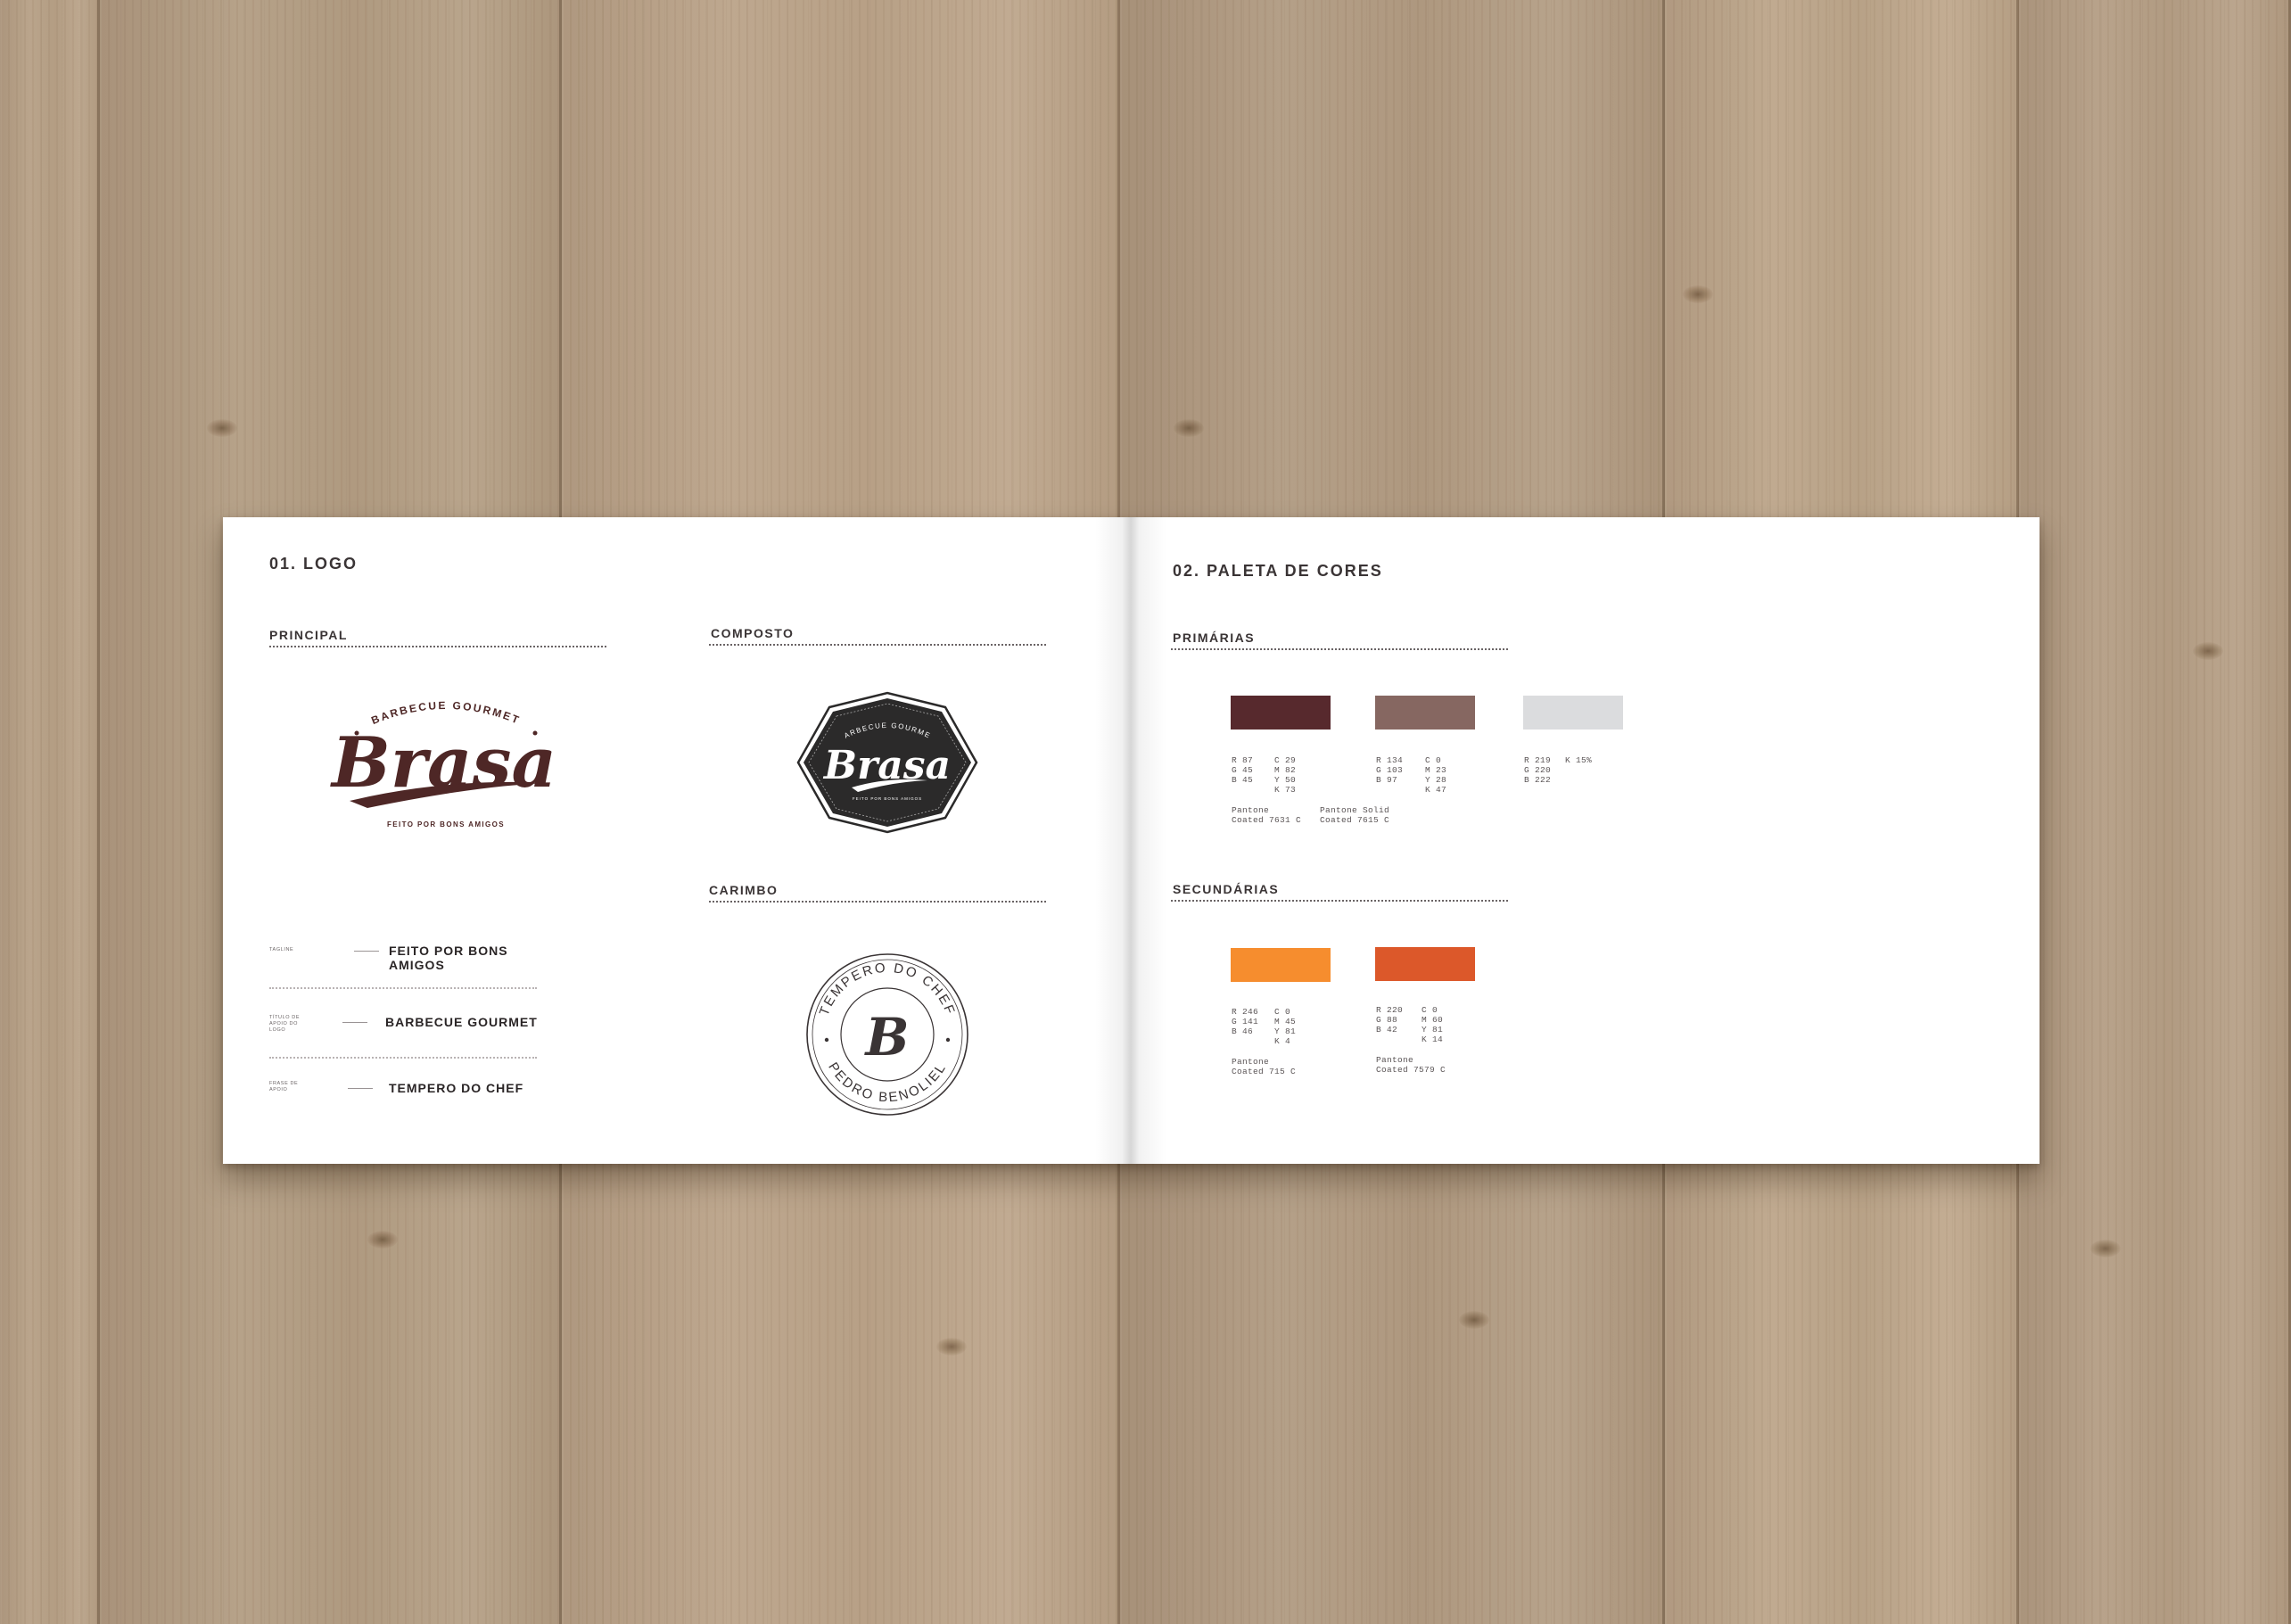 Image resolution: width=2291 pixels, height=1624 pixels. I want to click on secundarias-label: SECUNDÁRIAS, so click(1226, 889).